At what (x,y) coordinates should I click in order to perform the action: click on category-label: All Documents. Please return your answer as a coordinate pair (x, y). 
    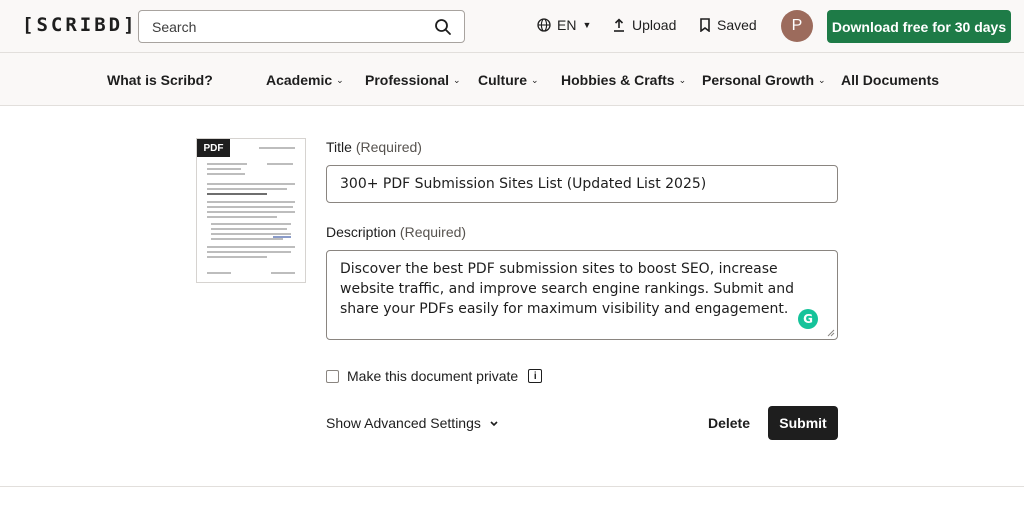
    Looking at the image, I should click on (890, 80).